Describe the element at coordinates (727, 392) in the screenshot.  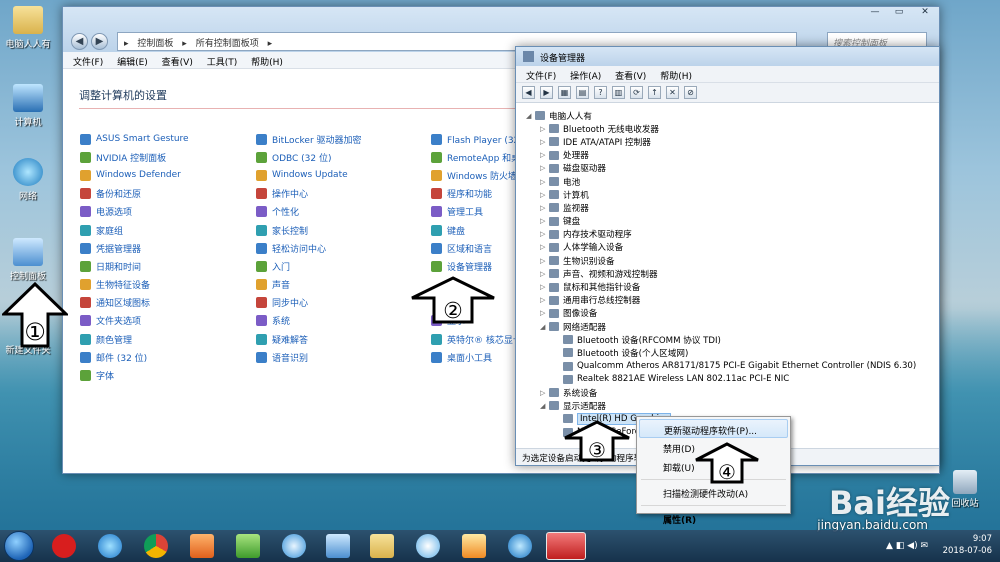
I see `tree-category: ▷ 系统设备` at that location.